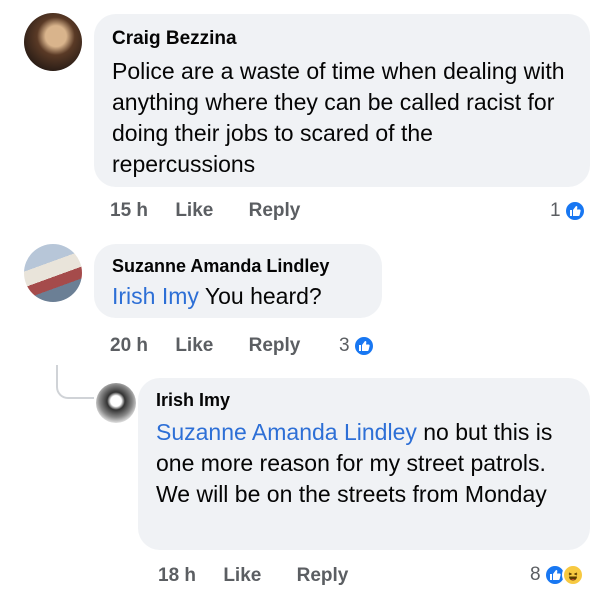  I want to click on comment-timestamp: 18 h, so click(177, 576).